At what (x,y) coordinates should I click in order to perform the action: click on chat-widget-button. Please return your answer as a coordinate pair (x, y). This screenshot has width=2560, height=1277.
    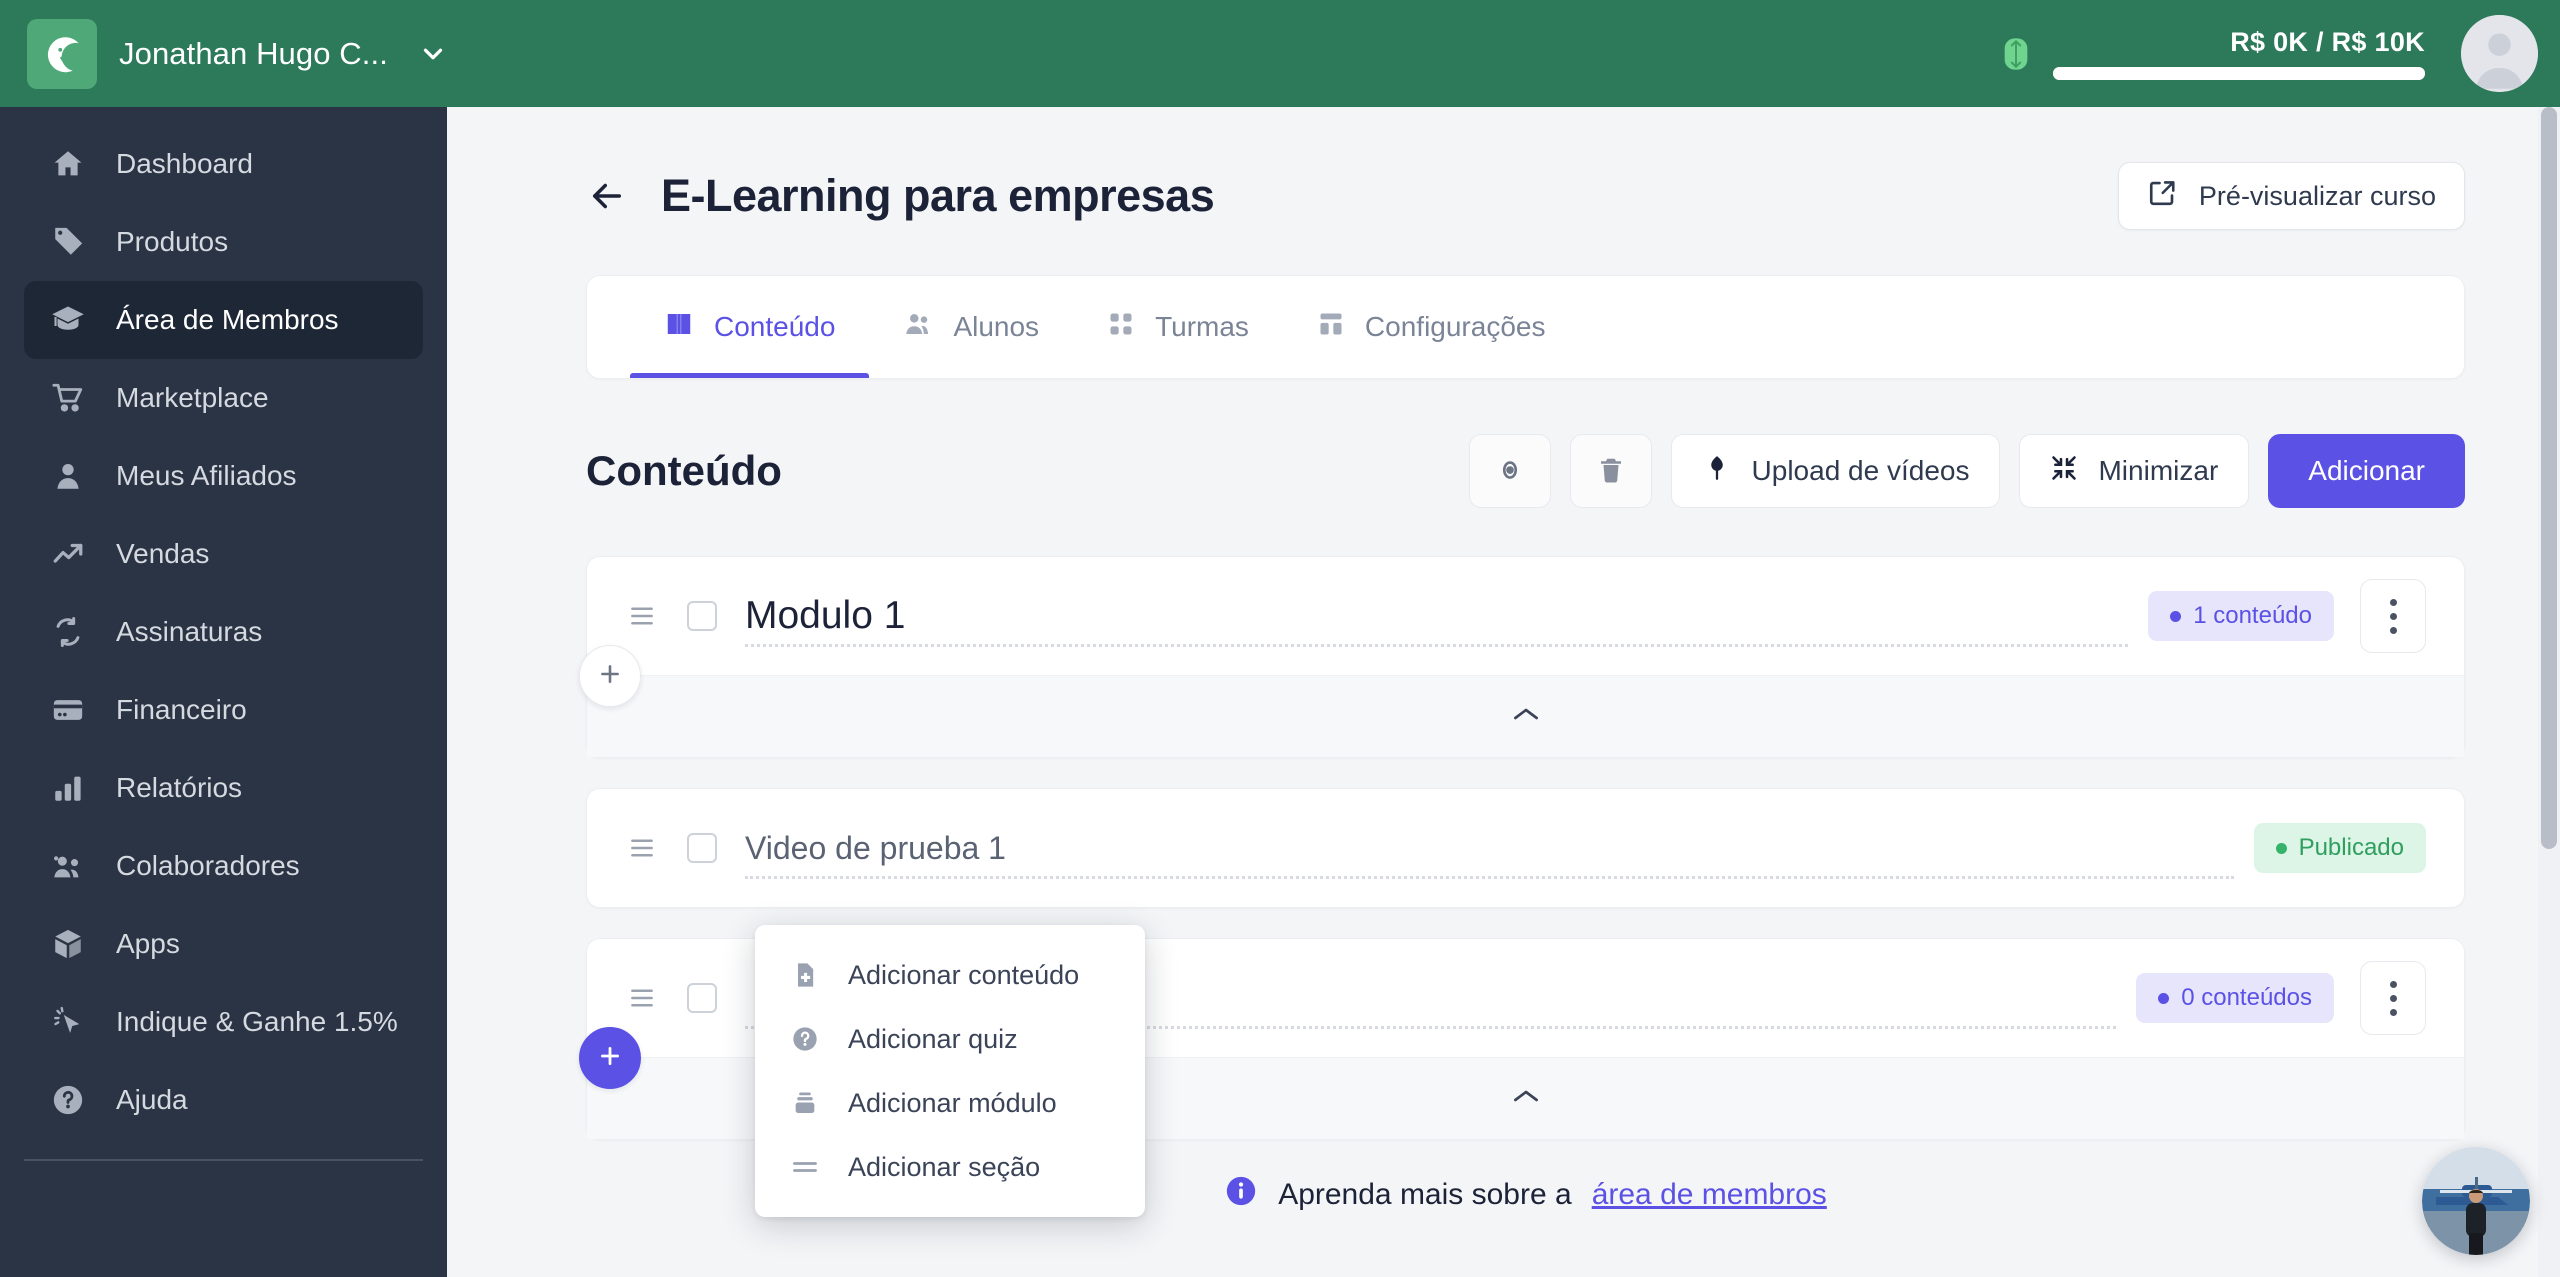
    Looking at the image, I should click on (2476, 1201).